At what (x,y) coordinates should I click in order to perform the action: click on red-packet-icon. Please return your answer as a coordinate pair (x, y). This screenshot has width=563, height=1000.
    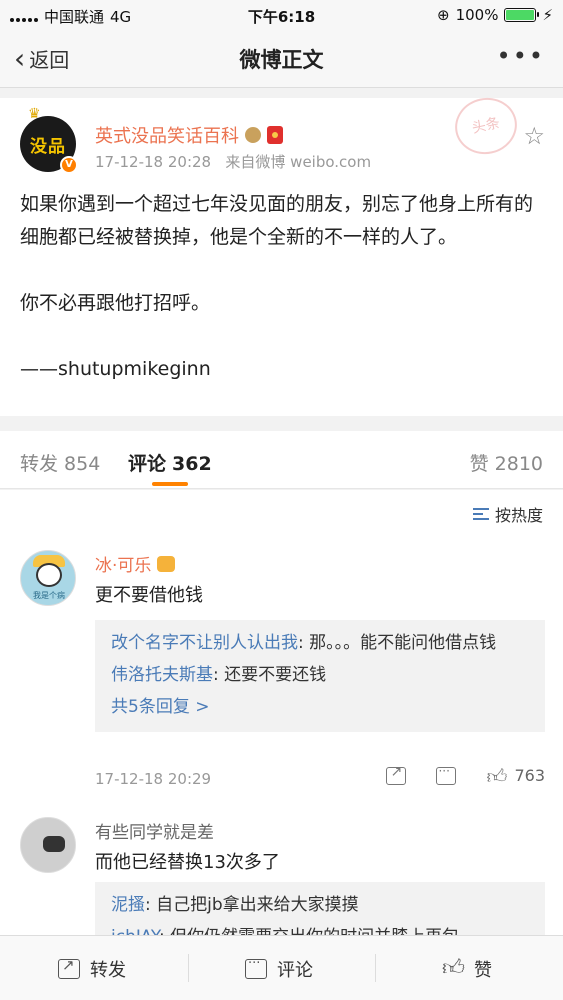
    Looking at the image, I should click on (275, 135).